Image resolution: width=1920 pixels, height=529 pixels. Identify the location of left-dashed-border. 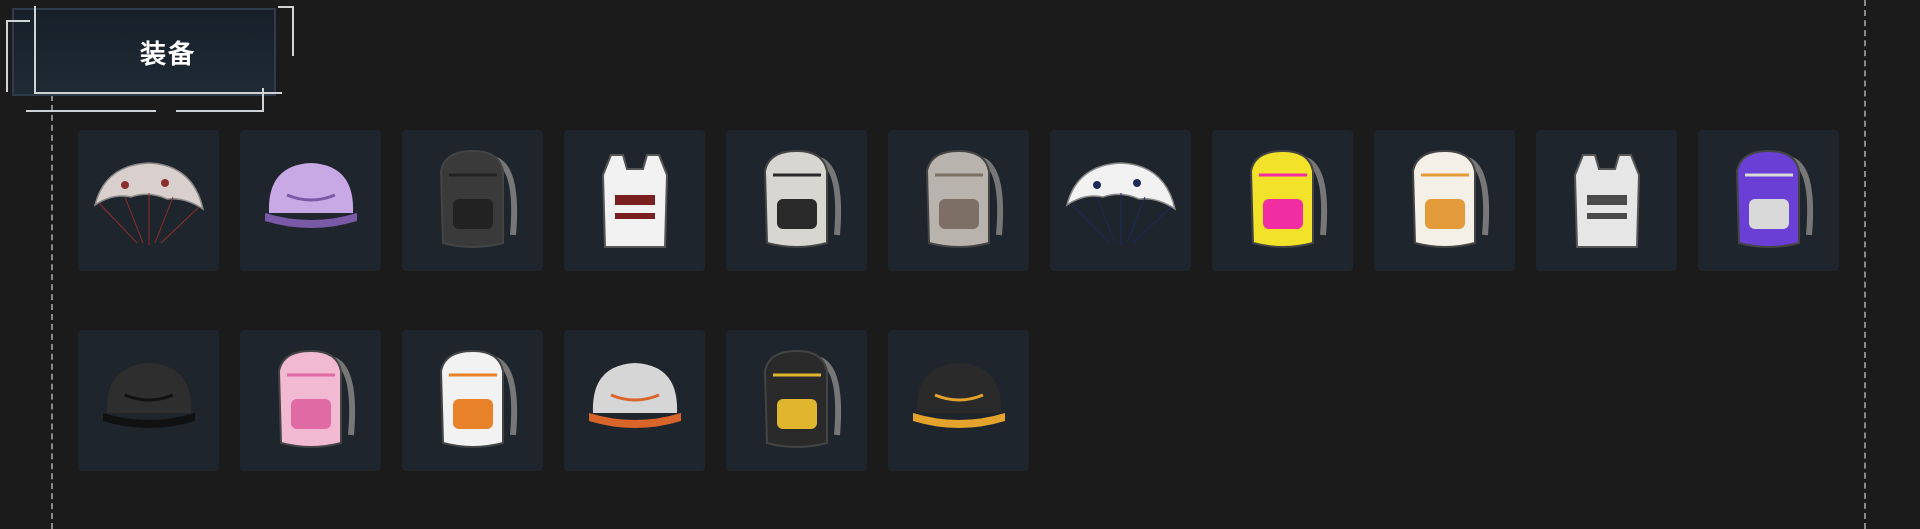
(52, 312).